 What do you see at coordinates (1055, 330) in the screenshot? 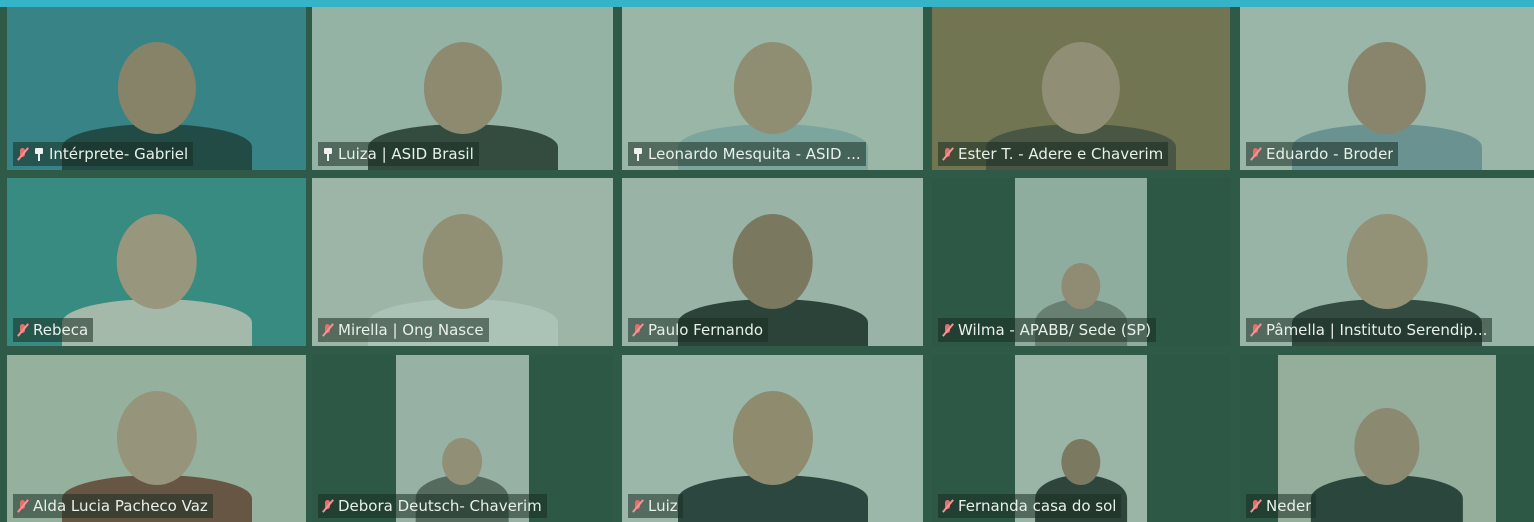
I see `participant-name: Wilma - APABB/ Sede (SP)` at bounding box center [1055, 330].